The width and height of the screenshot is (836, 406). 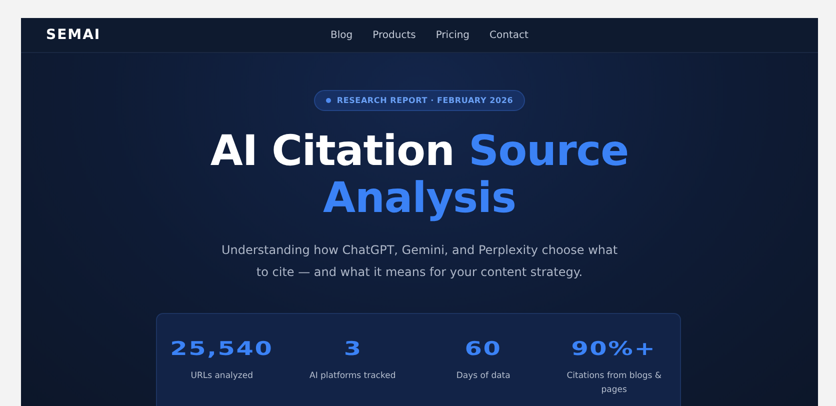 I want to click on page-title: AI Citation Source Analysis, so click(x=419, y=174).